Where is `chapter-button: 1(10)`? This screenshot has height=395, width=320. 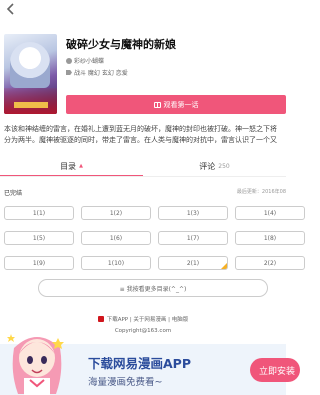 chapter-button: 1(10) is located at coordinates (116, 263).